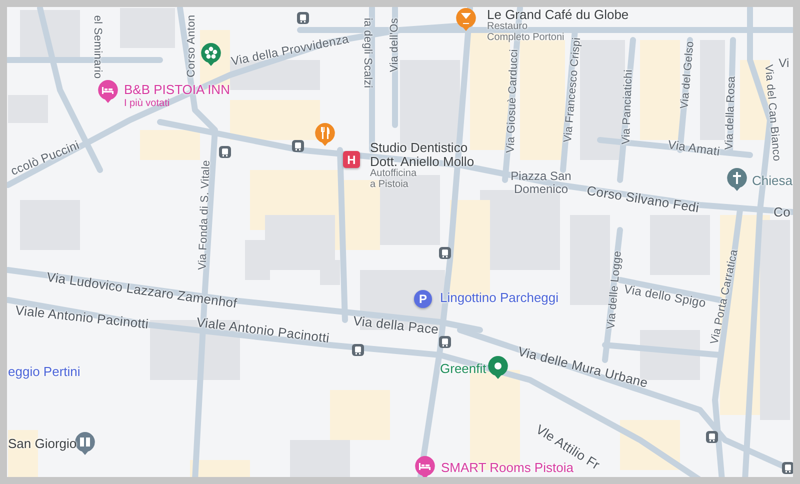 This screenshot has width=800, height=484. Describe the element at coordinates (583, 367) in the screenshot. I see `street-name: Via delle Mura Urbane` at that location.